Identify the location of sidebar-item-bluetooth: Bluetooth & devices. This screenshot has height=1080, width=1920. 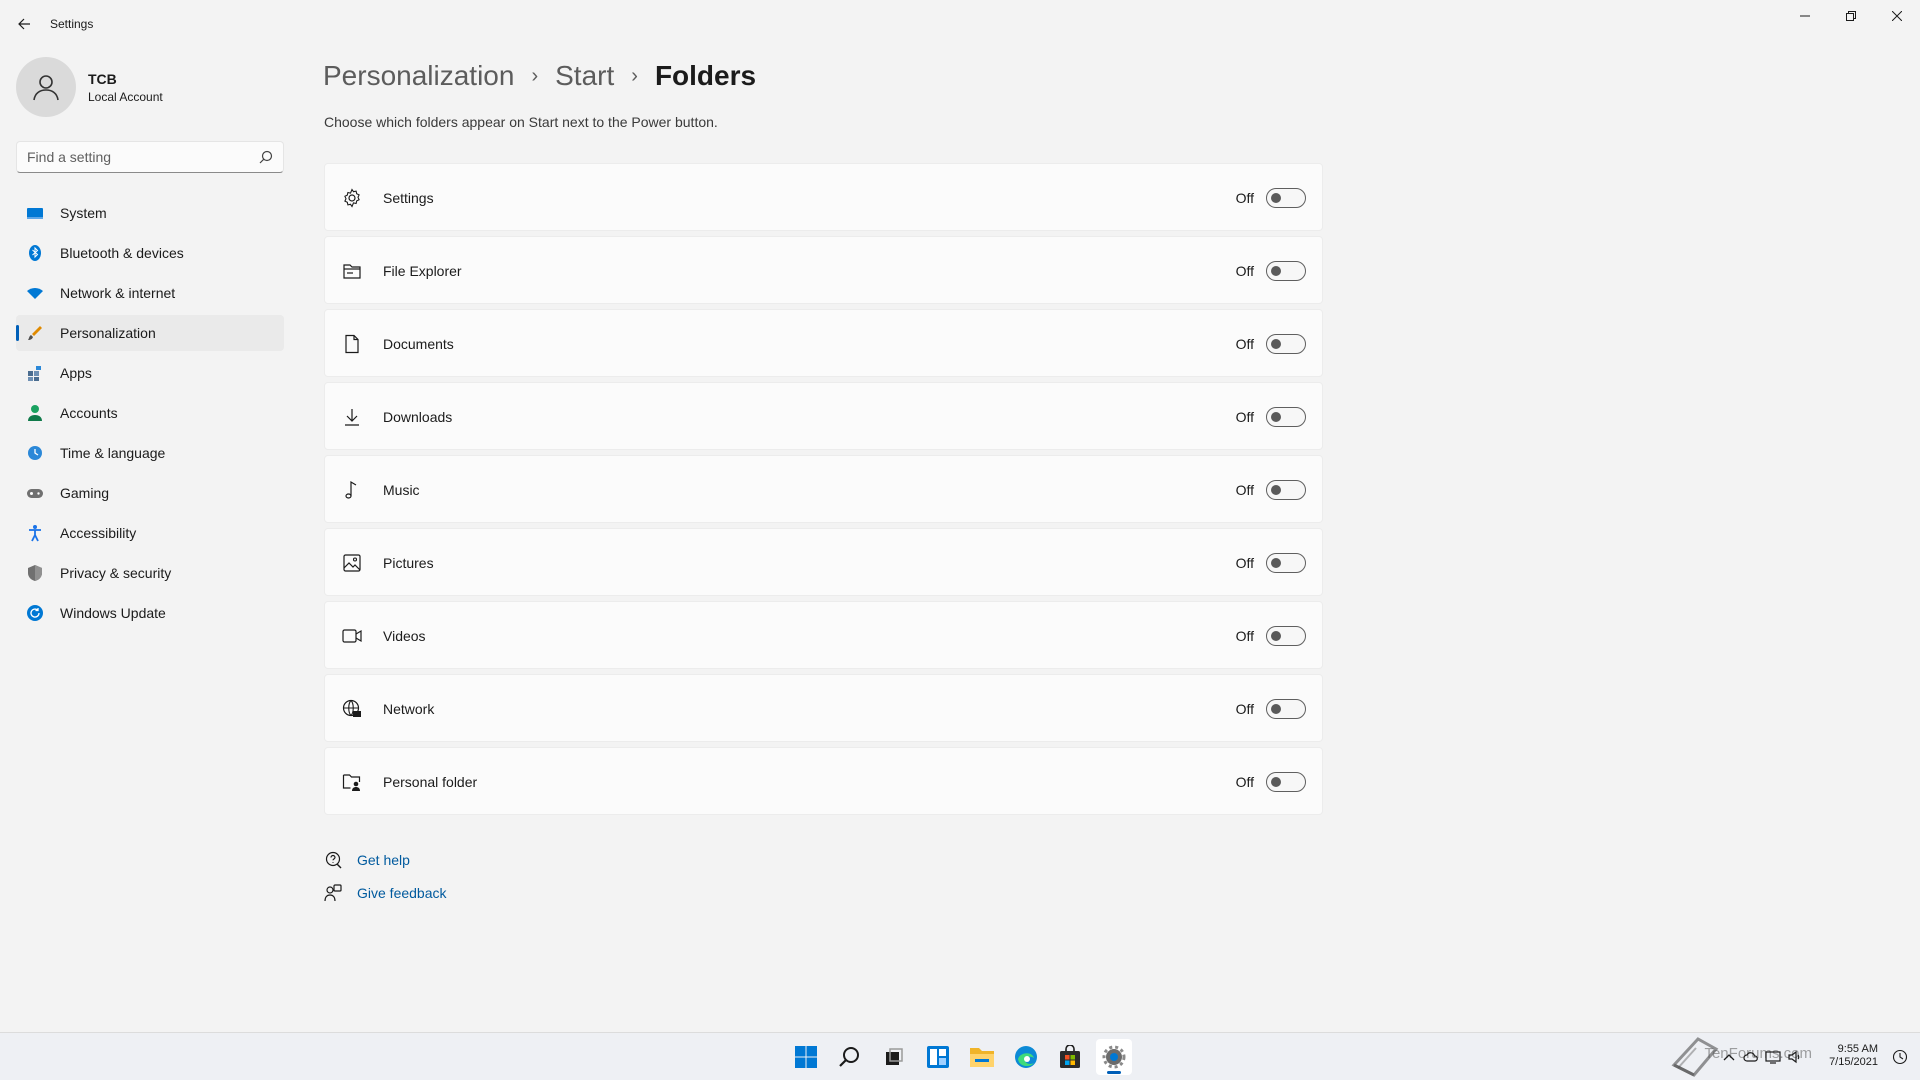
(150, 253).